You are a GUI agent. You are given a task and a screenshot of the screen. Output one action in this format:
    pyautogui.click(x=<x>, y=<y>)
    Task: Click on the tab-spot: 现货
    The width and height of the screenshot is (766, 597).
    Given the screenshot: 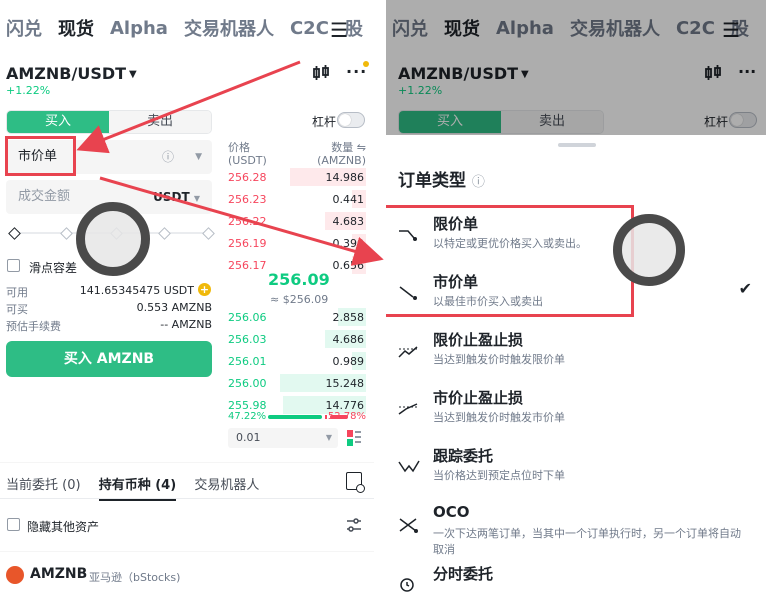 What is the action you would take?
    pyautogui.click(x=76, y=28)
    